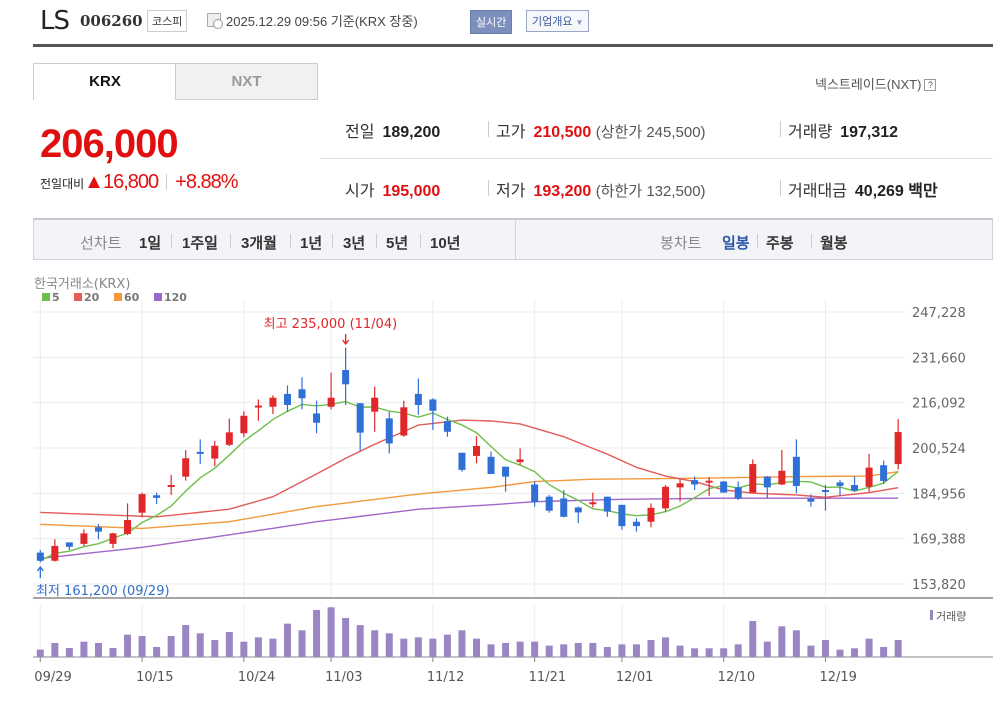 This screenshot has height=701, width=993. I want to click on x-tick-label: 10/24, so click(256, 677).